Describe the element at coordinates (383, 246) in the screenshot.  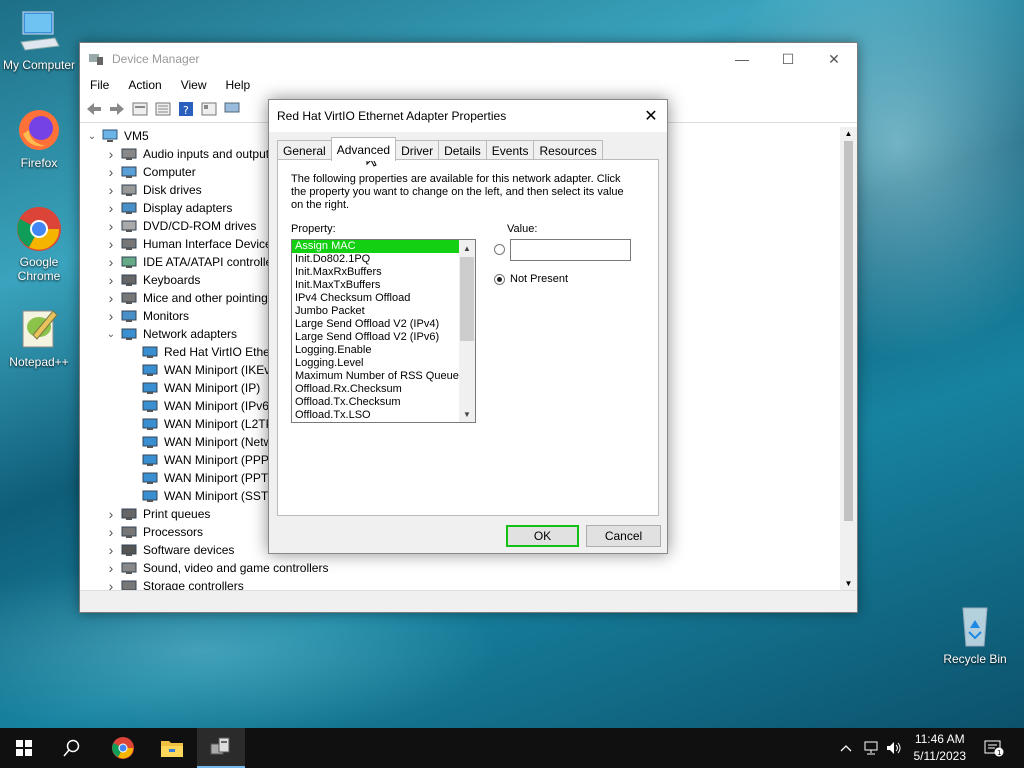
I see `property-list-item: Assign MAC` at that location.